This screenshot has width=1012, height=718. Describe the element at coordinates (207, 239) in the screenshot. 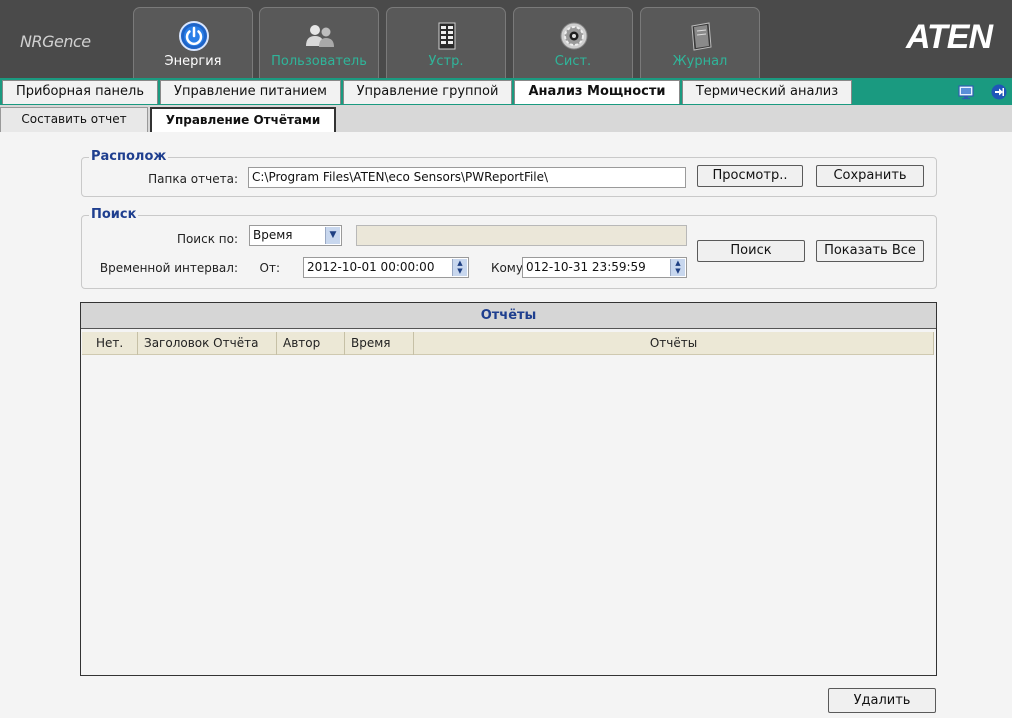

I see `search-by-label: Поиск по:` at that location.